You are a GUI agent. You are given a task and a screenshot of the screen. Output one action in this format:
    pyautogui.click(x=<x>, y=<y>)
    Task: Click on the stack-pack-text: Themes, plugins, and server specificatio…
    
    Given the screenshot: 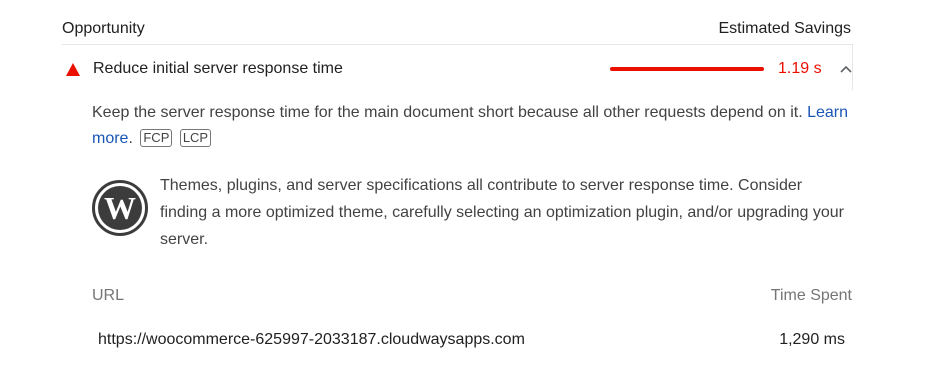 What is the action you would take?
    pyautogui.click(x=502, y=212)
    